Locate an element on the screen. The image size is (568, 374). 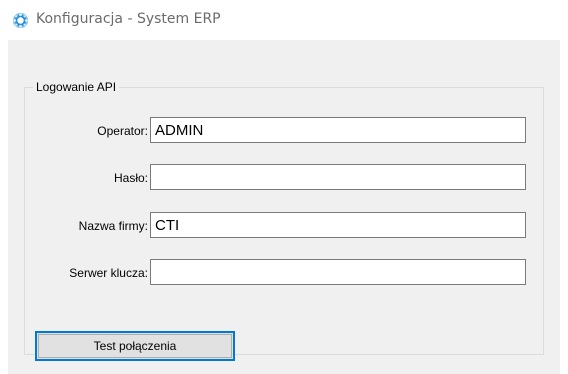
groupbox-title: Logowanie API is located at coordinates (76, 87).